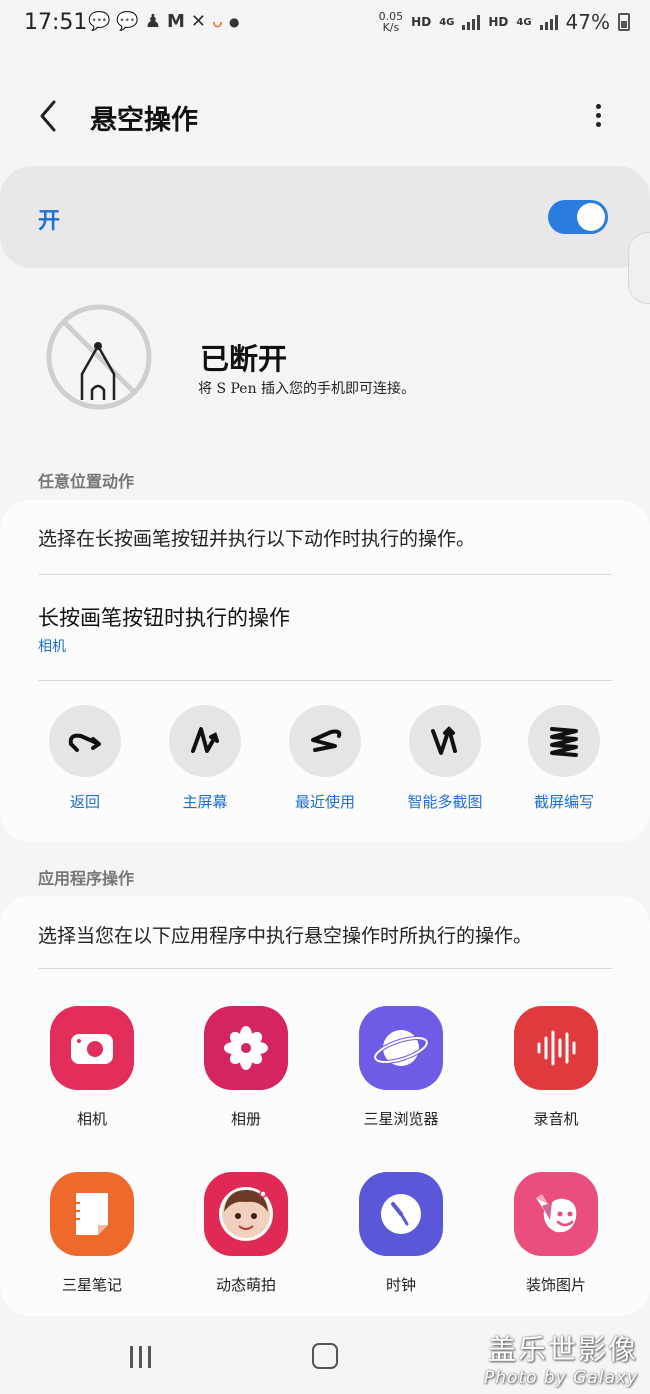 Image resolution: width=650 pixels, height=1394 pixels. What do you see at coordinates (421, 22) in the screenshot?
I see `hd-badge: HD` at bounding box center [421, 22].